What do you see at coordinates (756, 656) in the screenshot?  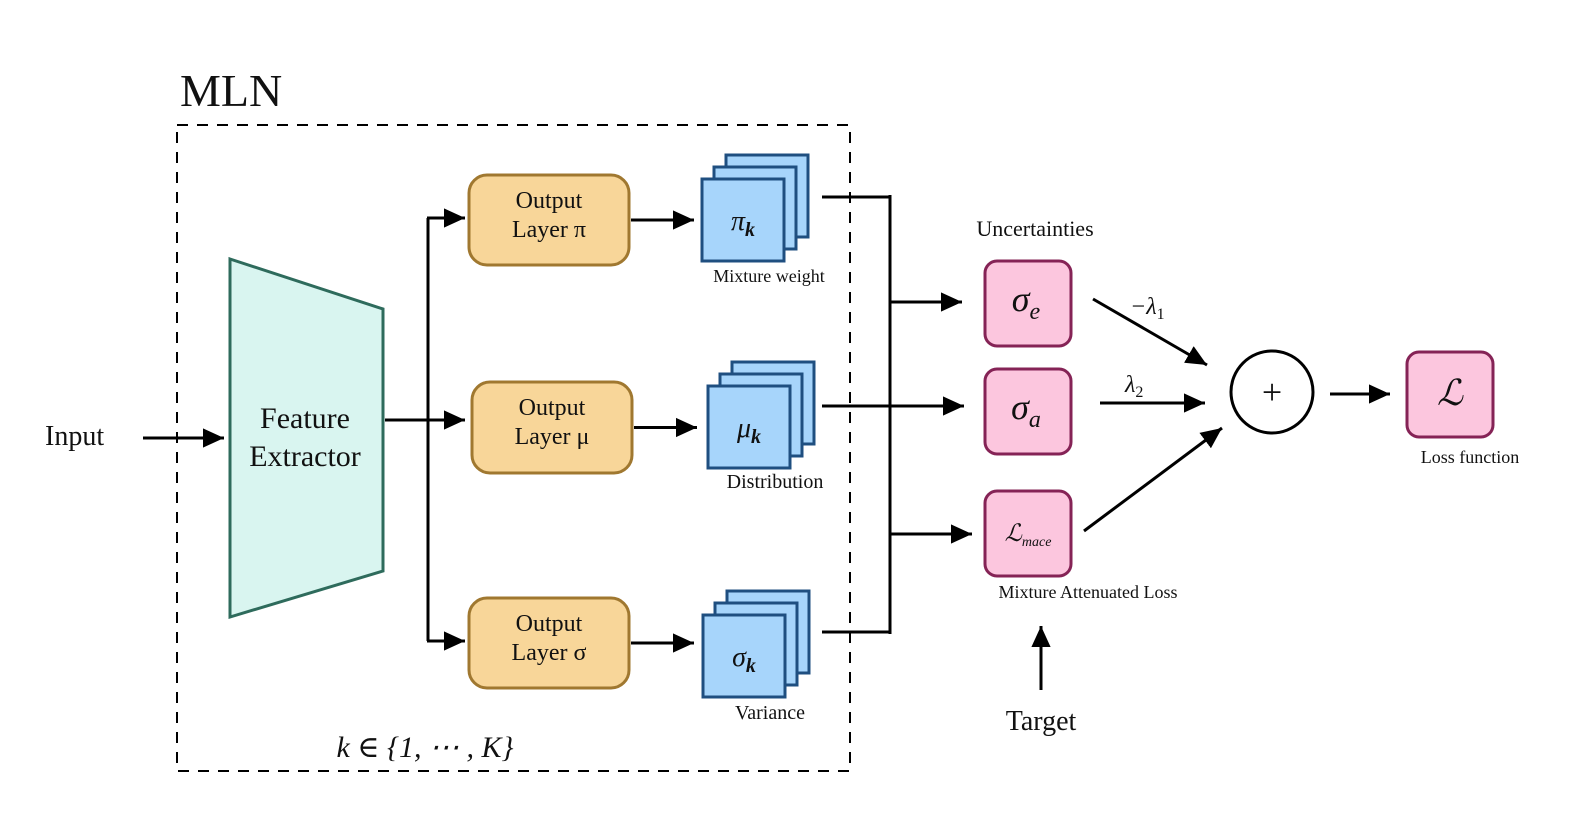 I see `stack-sigma: σkVariance` at bounding box center [756, 656].